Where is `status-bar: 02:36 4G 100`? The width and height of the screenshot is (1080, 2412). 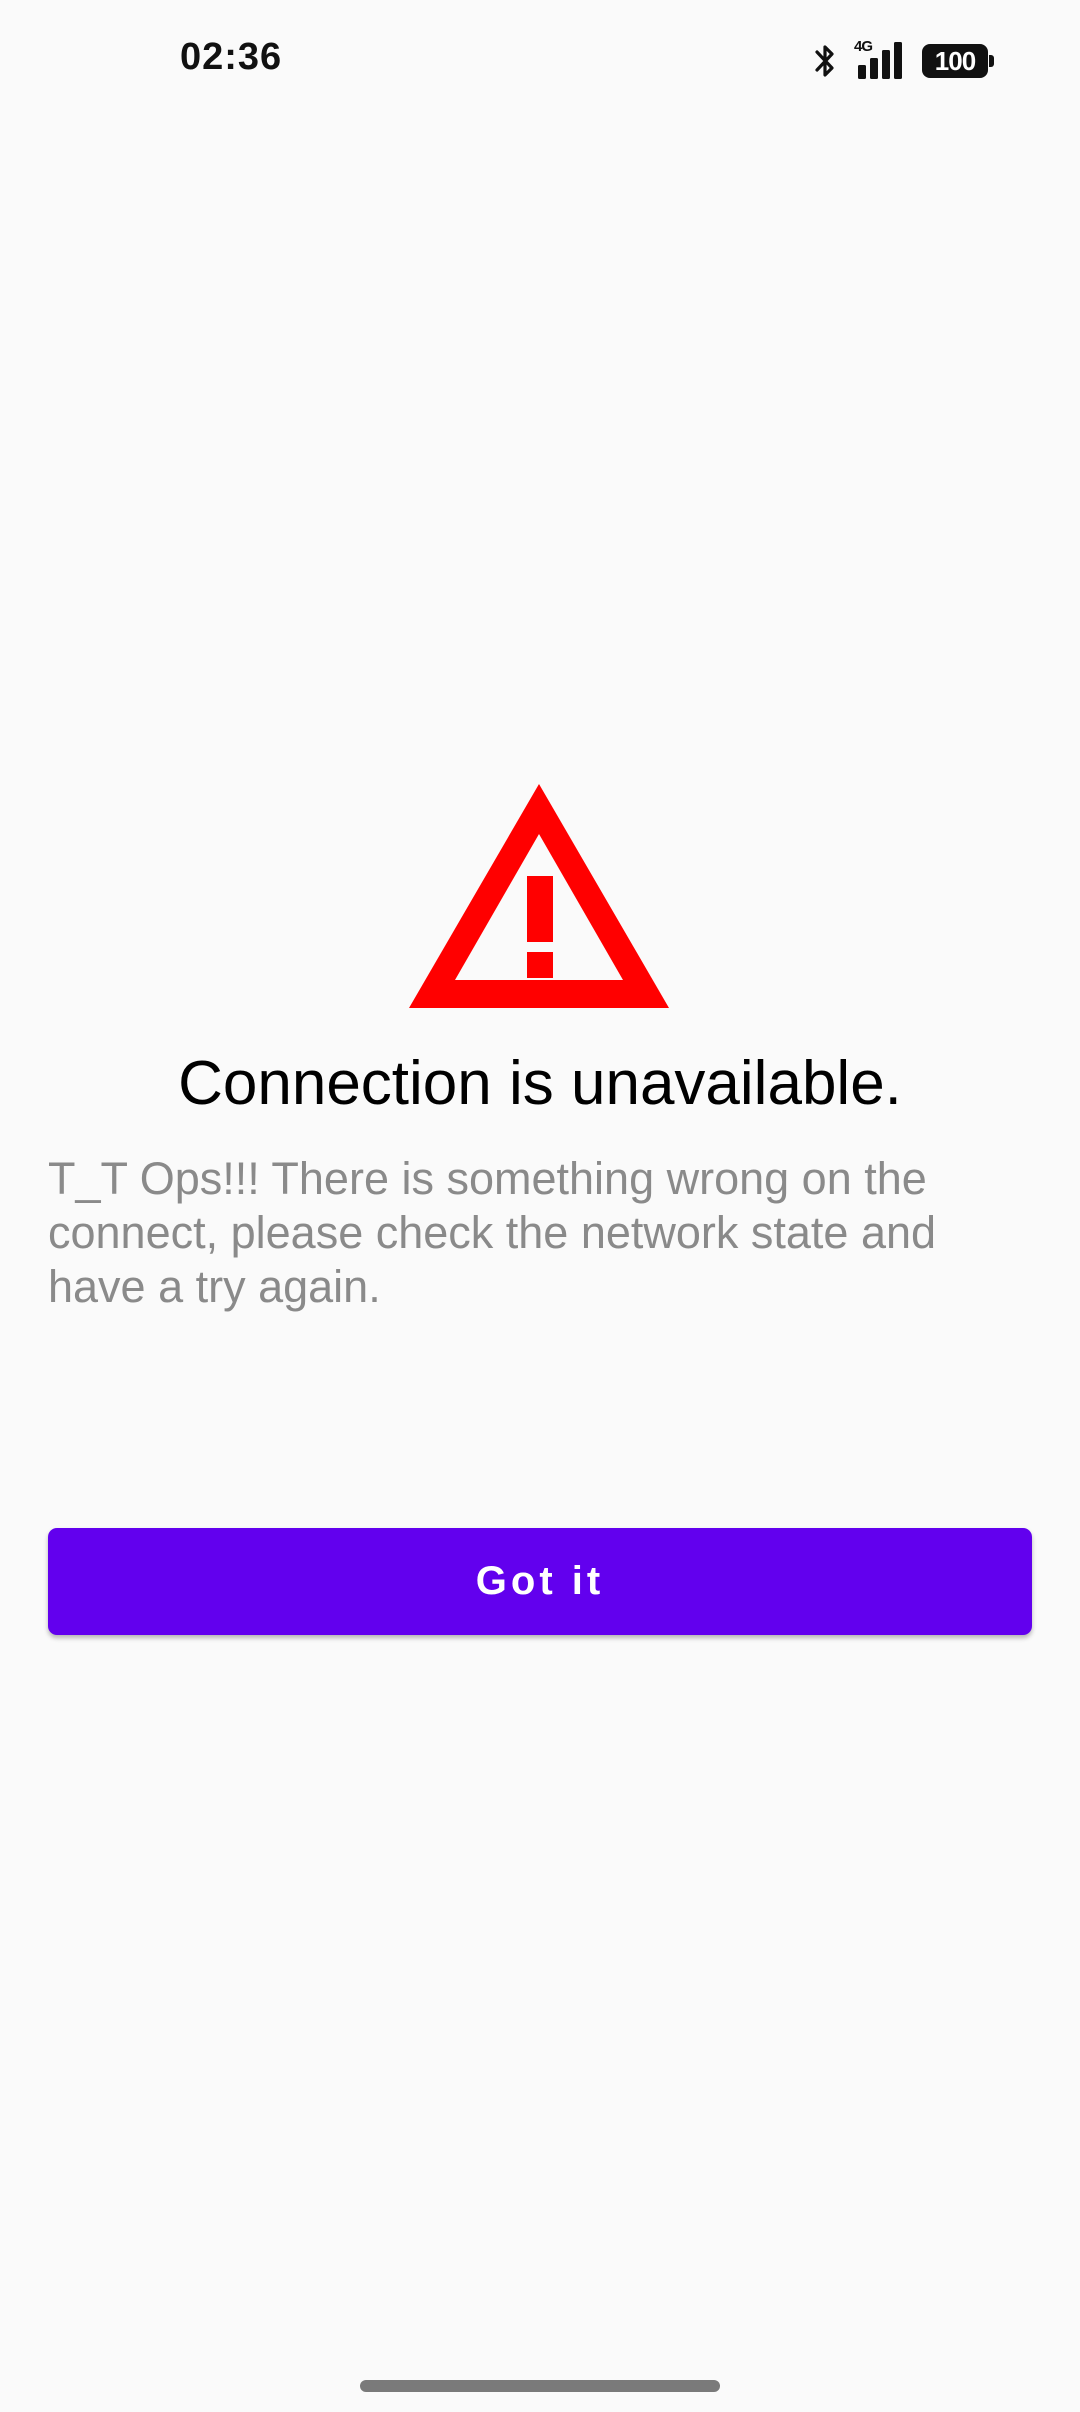 status-bar: 02:36 4G 100 is located at coordinates (540, 60).